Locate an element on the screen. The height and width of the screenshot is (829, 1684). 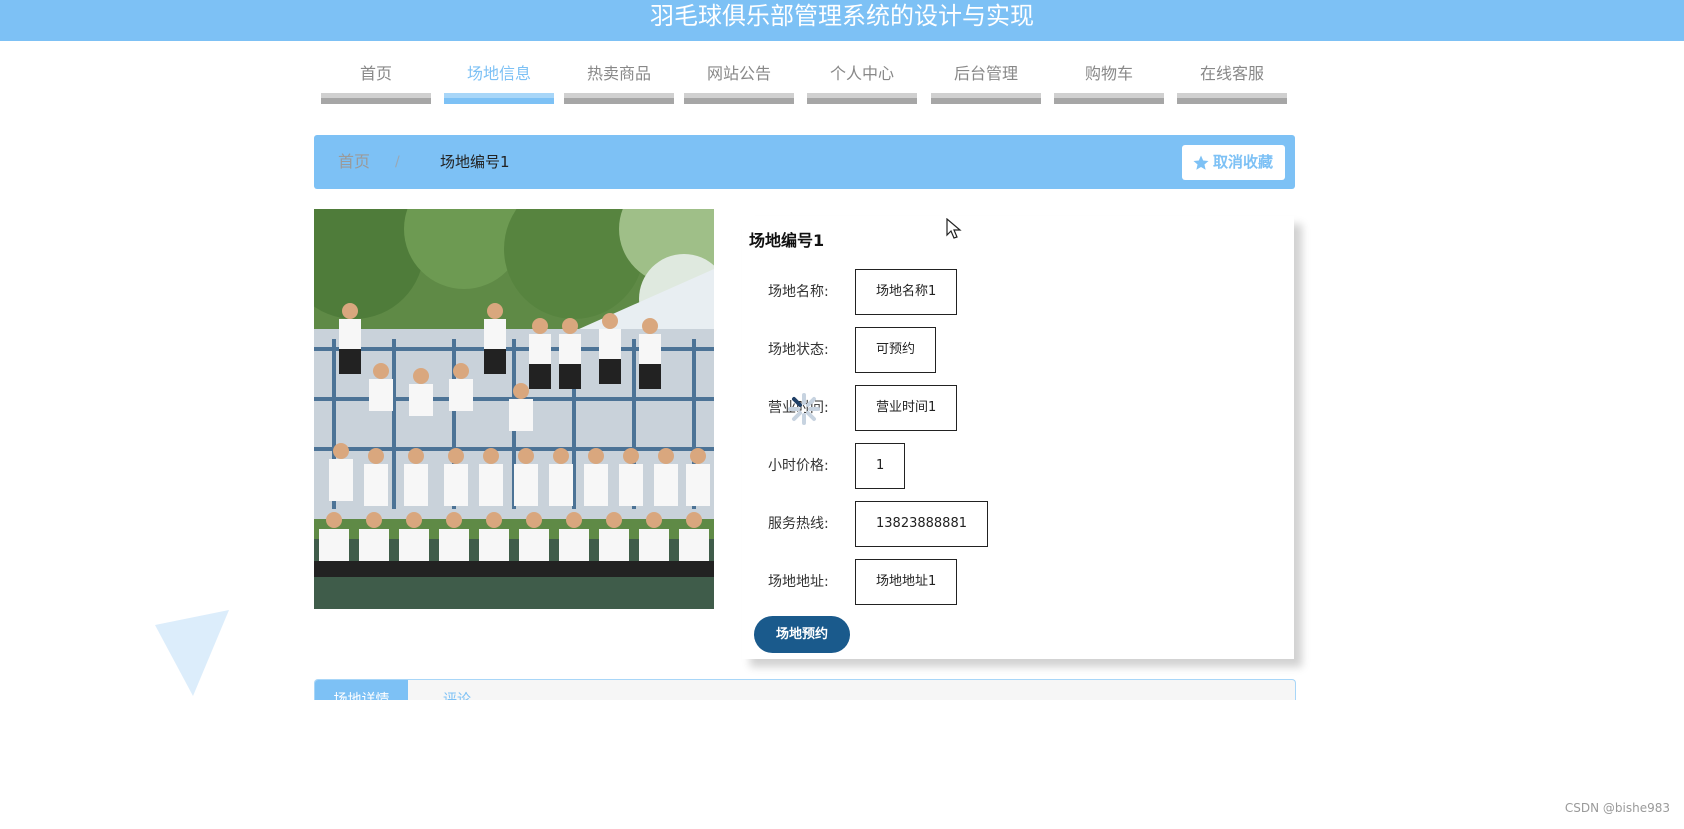
unfavorite-button: 取消收藏 is located at coordinates (1233, 162).